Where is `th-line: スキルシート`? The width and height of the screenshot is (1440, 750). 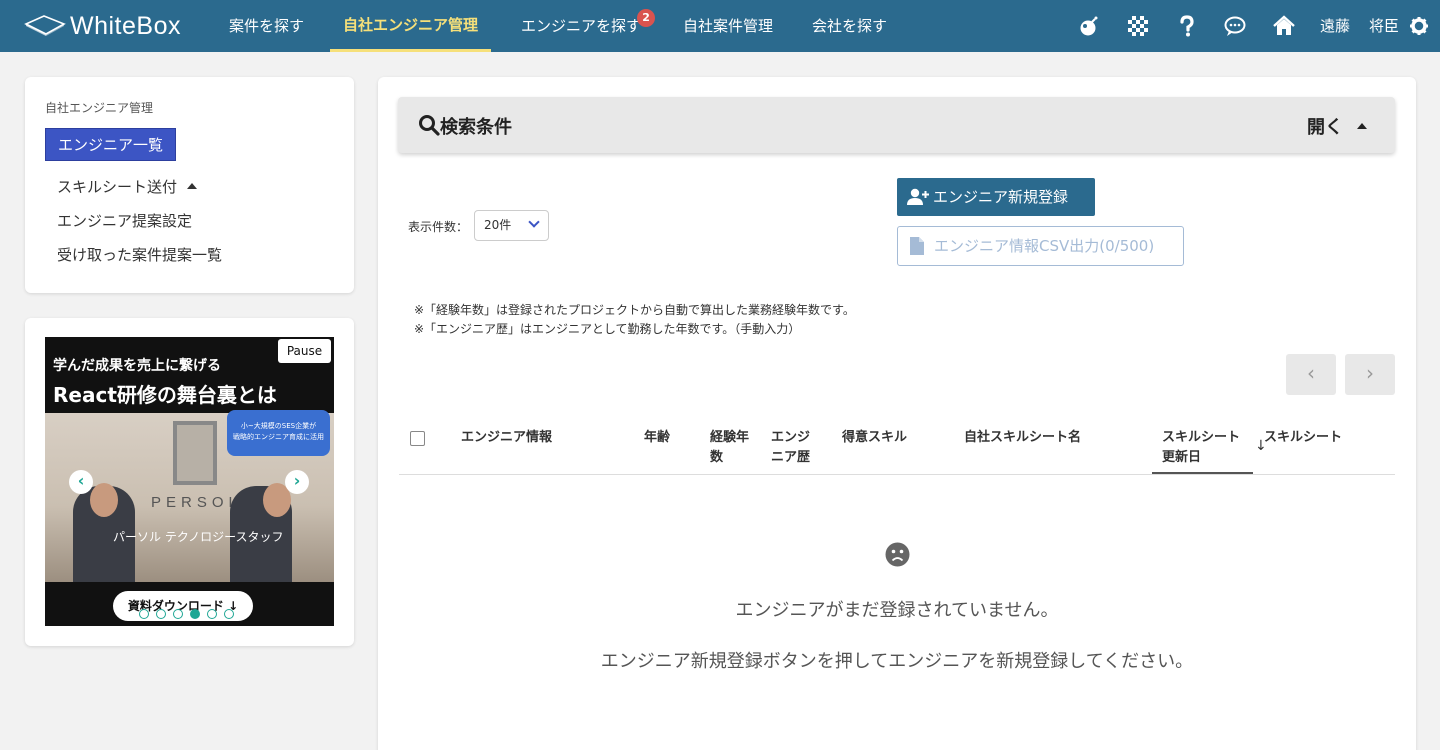
th-line: スキルシート is located at coordinates (1201, 437).